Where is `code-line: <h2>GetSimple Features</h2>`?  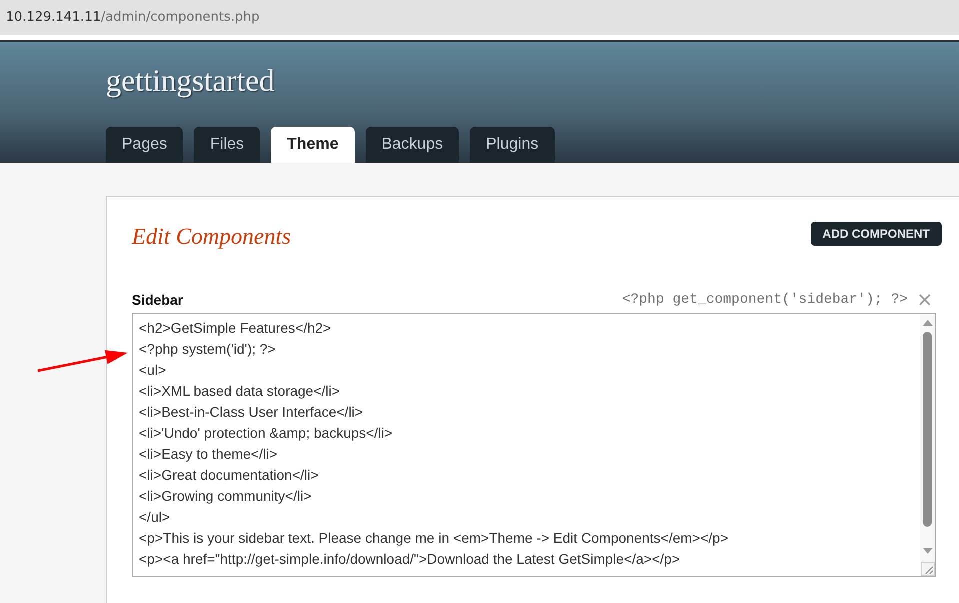
code-line: <h2>GetSimple Features</h2> is located at coordinates (235, 328).